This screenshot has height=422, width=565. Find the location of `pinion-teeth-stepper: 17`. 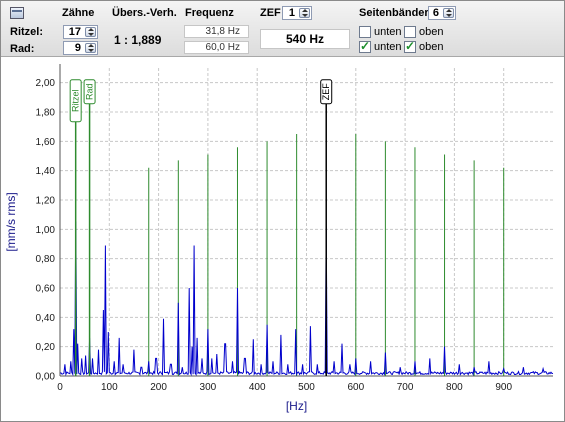

pinion-teeth-stepper: 17 is located at coordinates (80, 32).